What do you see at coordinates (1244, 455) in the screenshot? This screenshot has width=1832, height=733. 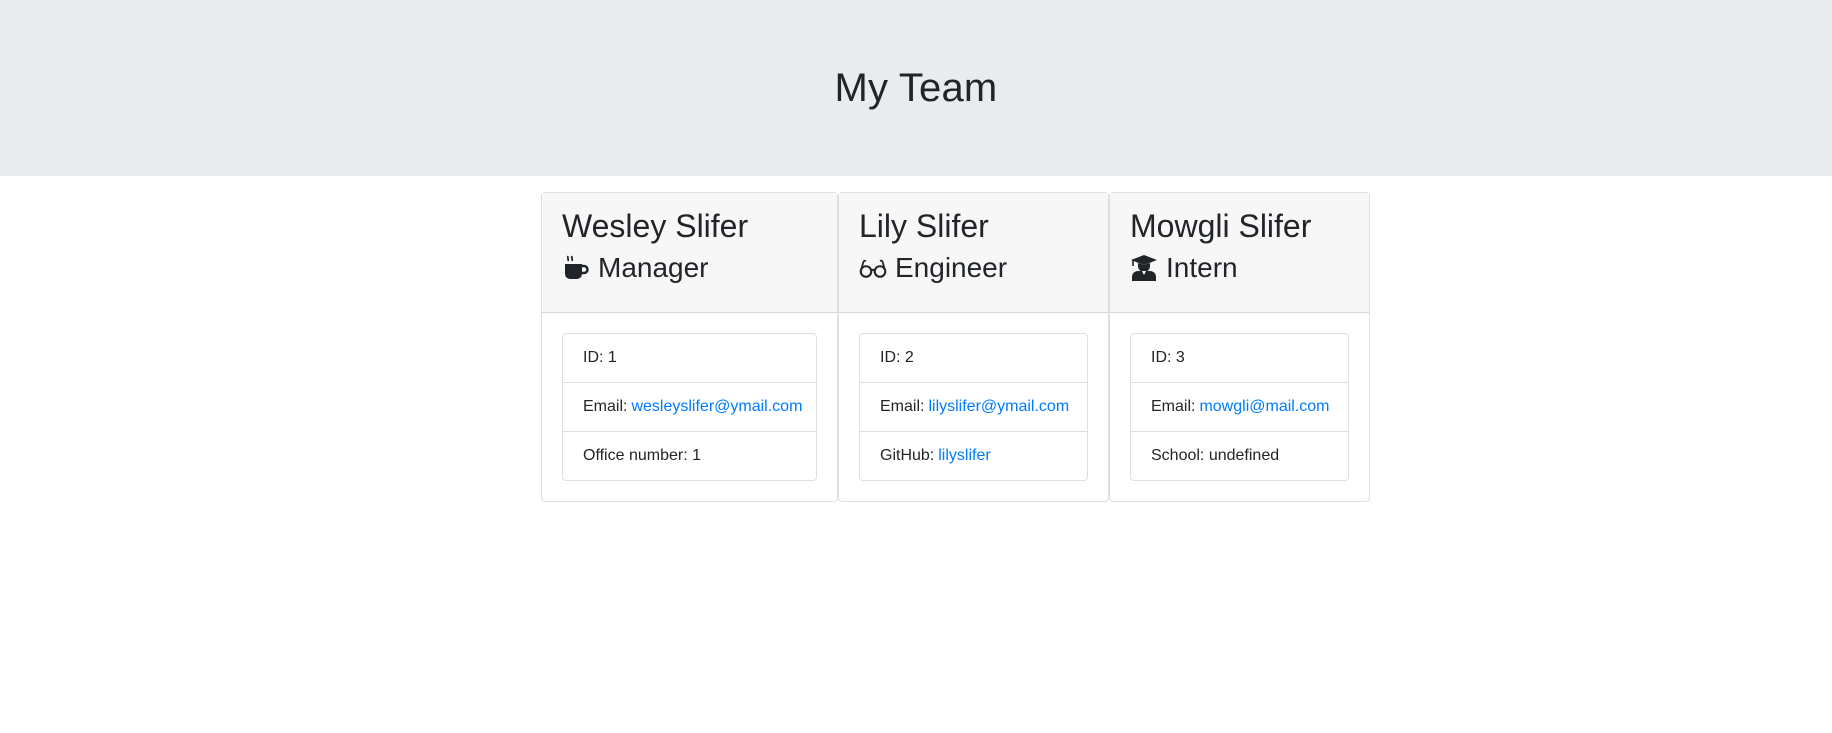 I see `school-value: undefined` at bounding box center [1244, 455].